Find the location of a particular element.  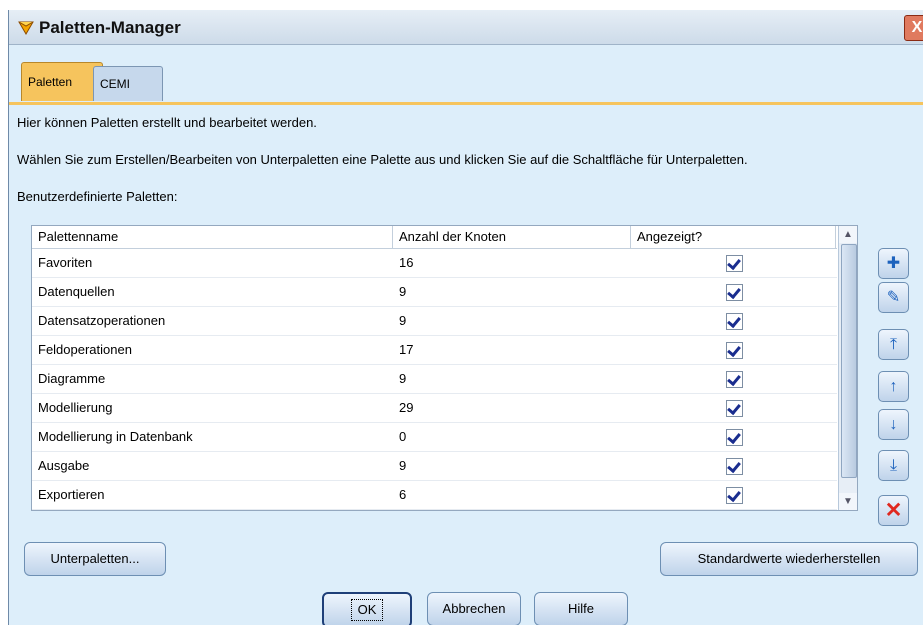

delete-icon: ✕ is located at coordinates (893, 510).